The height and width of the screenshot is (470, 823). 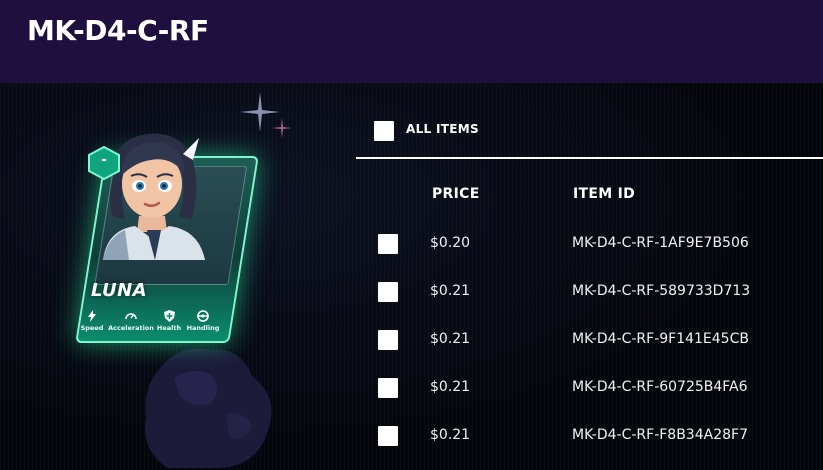 What do you see at coordinates (456, 194) in the screenshot?
I see `column-header-price: PRICE` at bounding box center [456, 194].